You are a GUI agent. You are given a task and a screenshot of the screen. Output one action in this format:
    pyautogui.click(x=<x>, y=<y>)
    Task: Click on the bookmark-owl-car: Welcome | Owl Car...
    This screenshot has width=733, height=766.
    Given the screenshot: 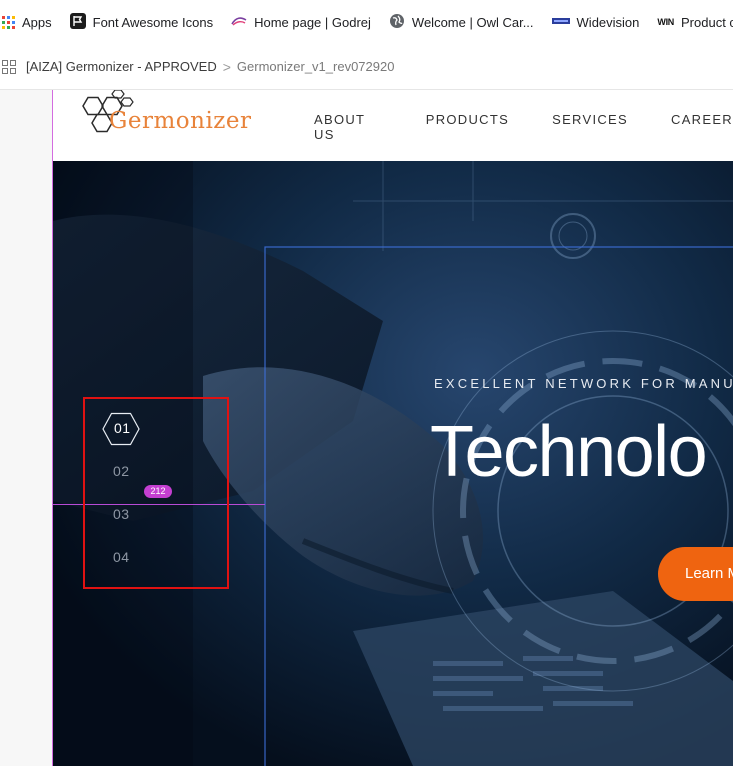 What is the action you would take?
    pyautogui.click(x=461, y=22)
    